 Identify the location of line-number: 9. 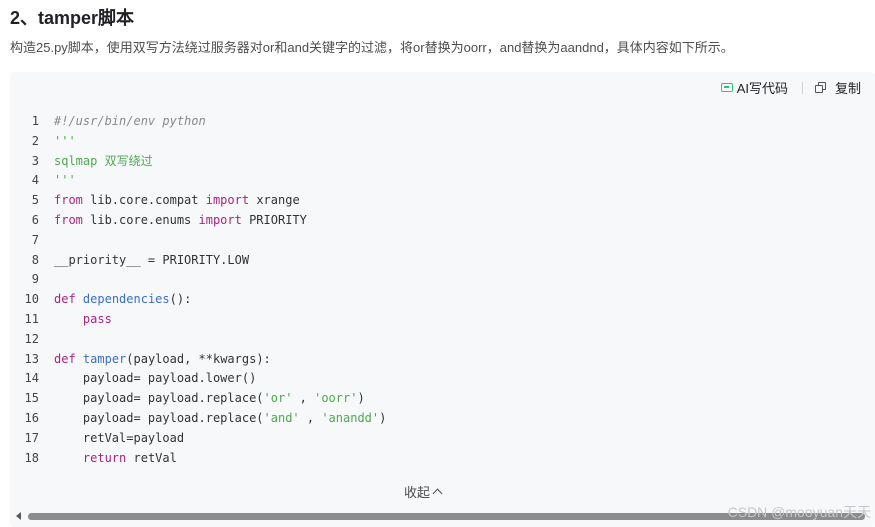
(35, 279).